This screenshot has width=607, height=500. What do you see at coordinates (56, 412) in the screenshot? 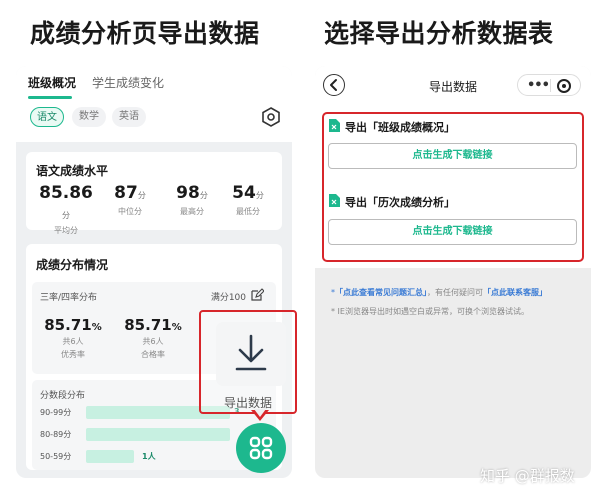
I see `band-label: 90-99分` at bounding box center [56, 412].